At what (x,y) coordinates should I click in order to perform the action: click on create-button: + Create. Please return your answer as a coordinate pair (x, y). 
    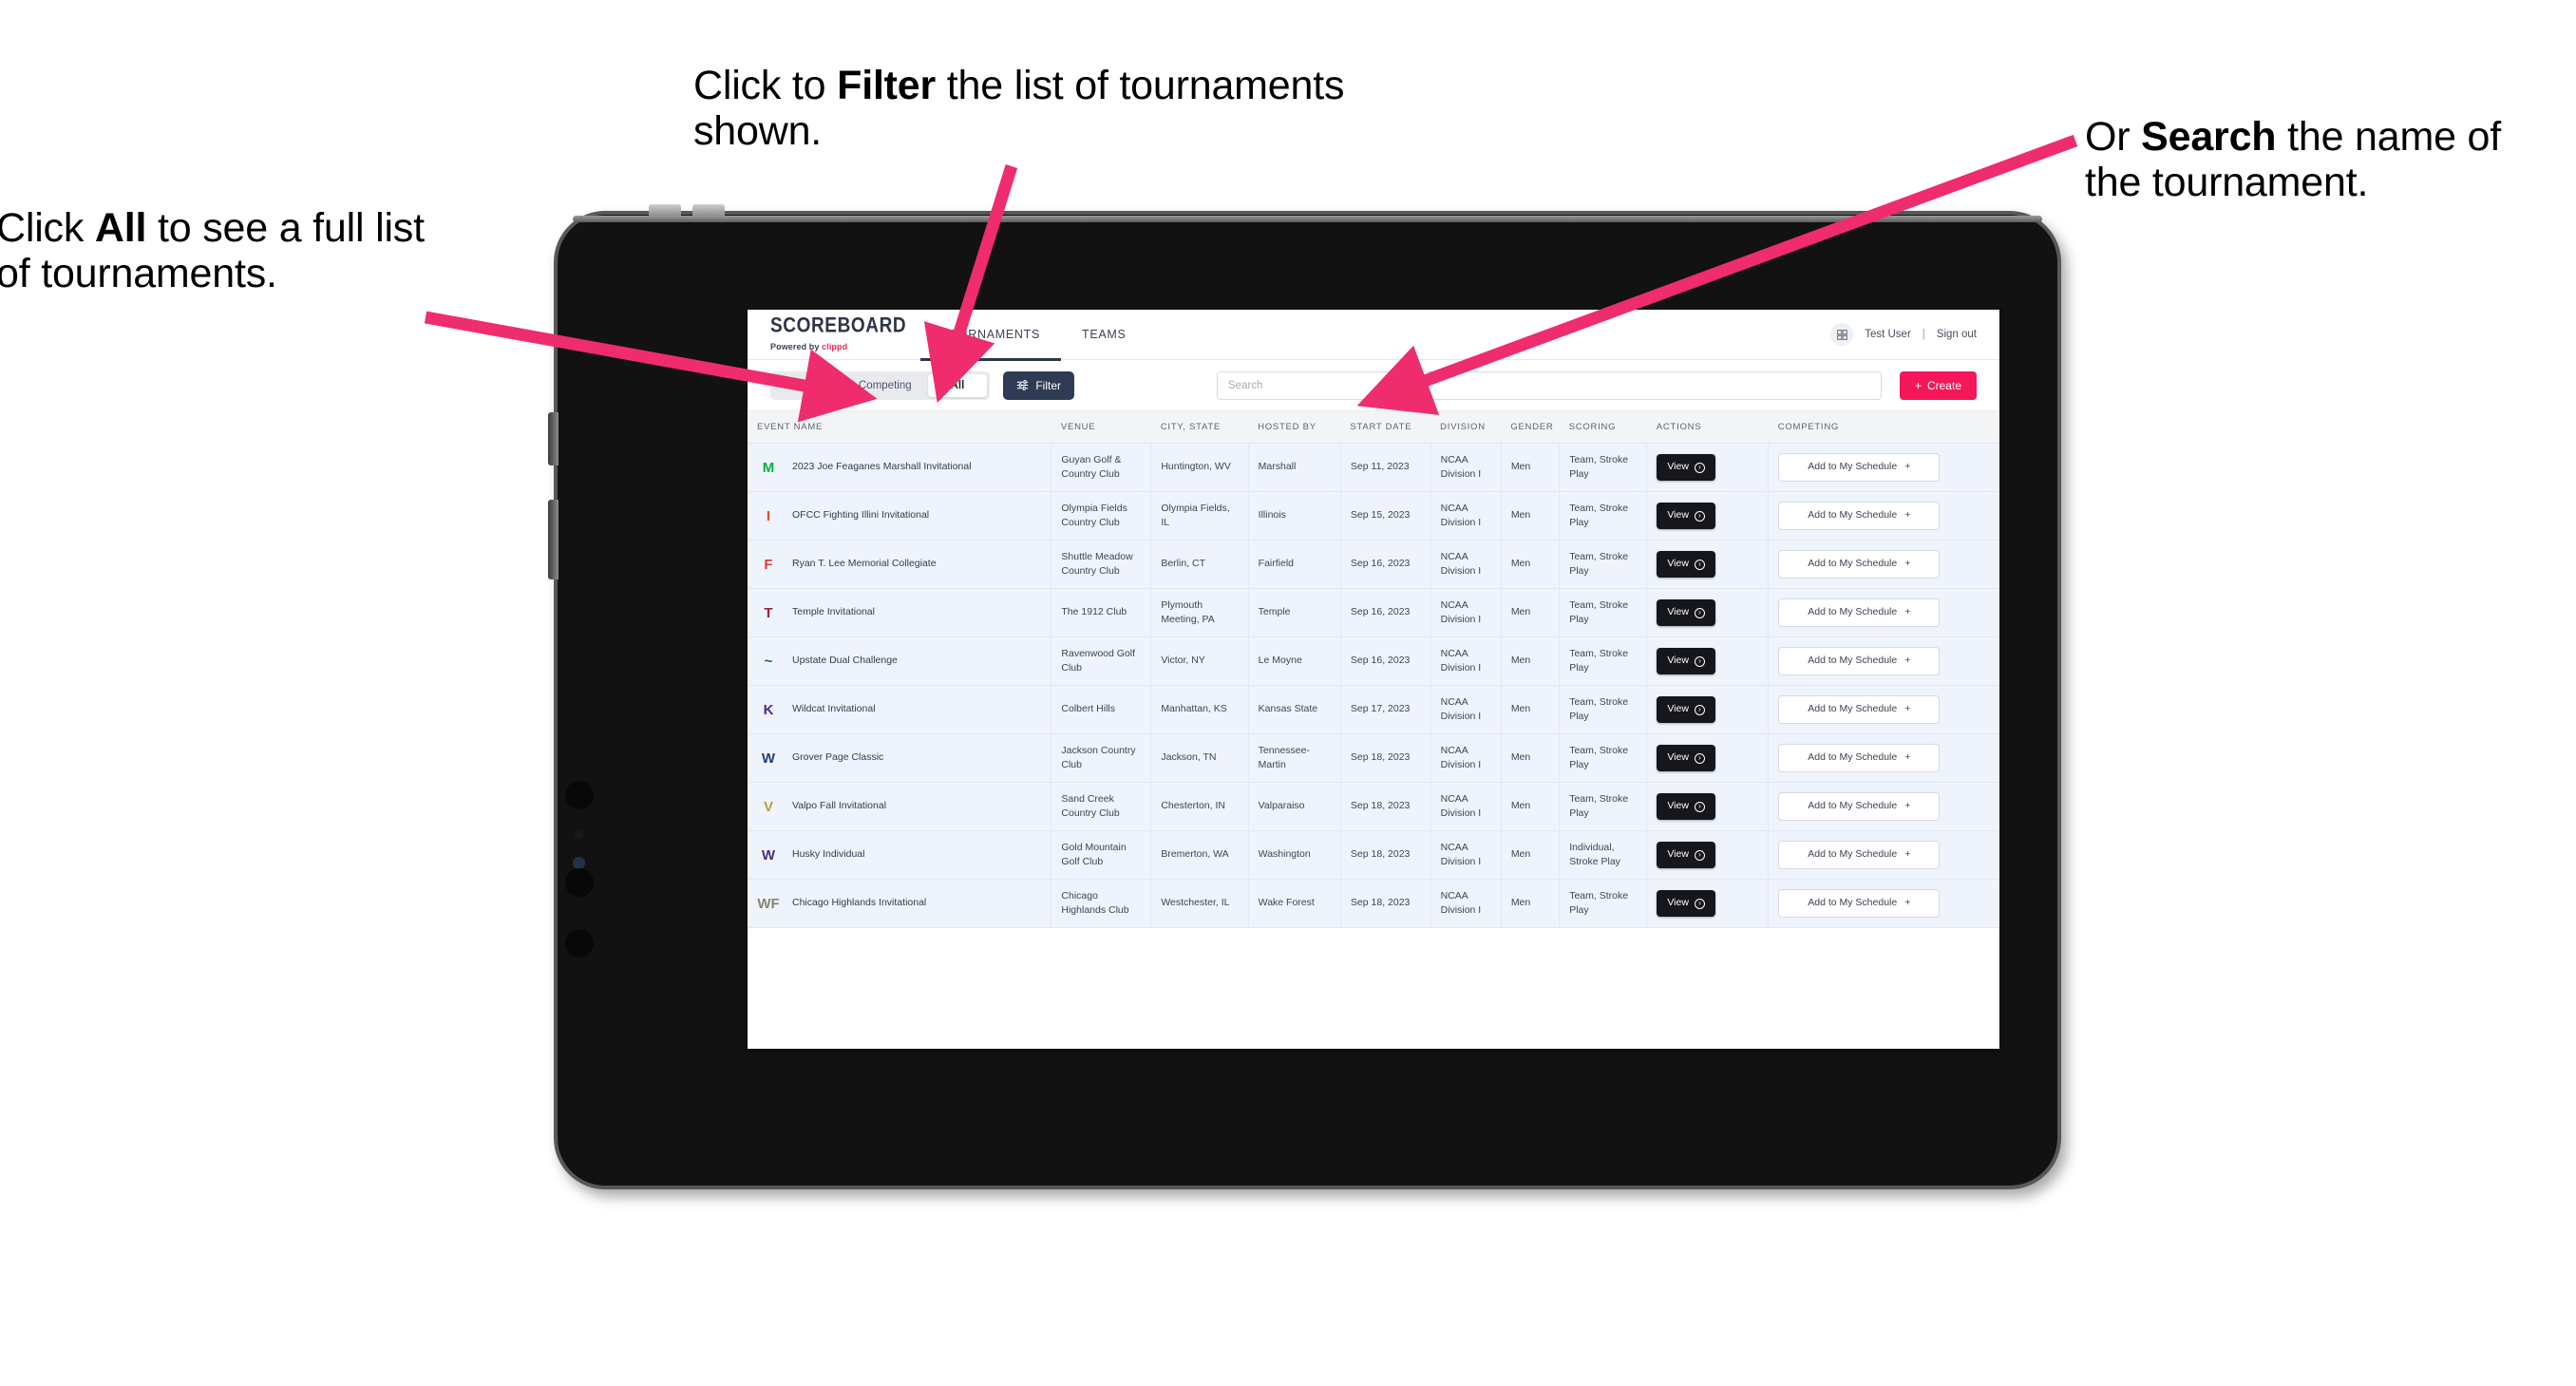
    Looking at the image, I should click on (1938, 385).